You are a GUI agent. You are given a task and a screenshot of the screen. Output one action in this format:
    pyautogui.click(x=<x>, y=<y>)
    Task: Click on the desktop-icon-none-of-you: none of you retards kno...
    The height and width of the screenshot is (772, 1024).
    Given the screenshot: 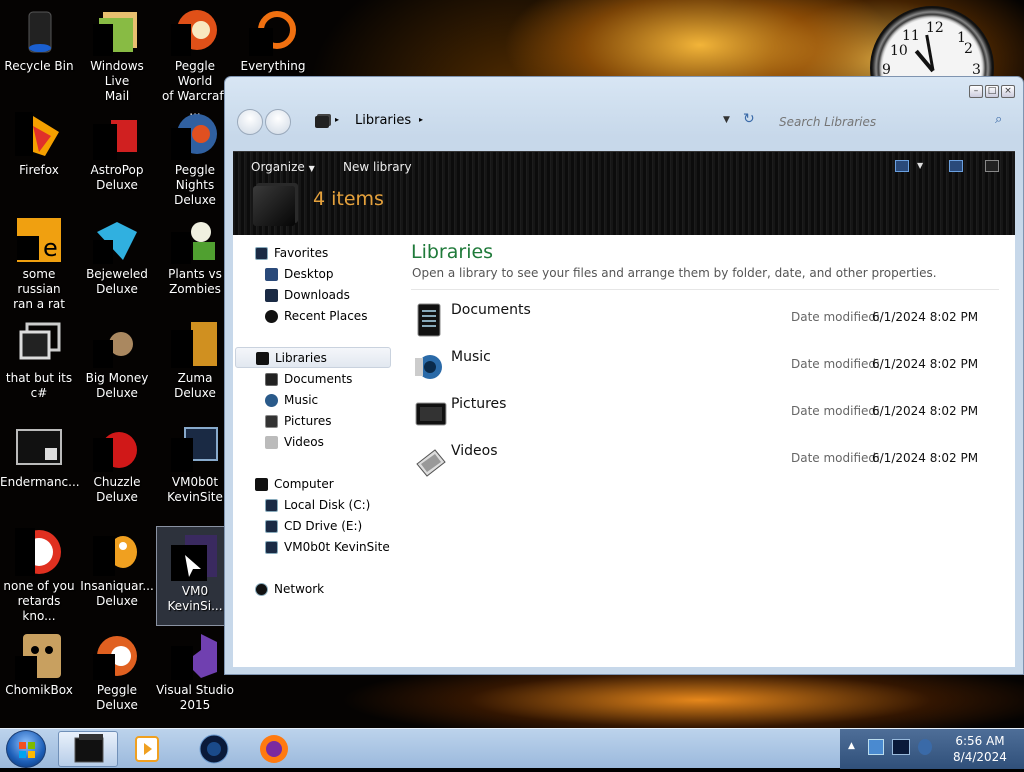 What is the action you would take?
    pyautogui.click(x=39, y=572)
    